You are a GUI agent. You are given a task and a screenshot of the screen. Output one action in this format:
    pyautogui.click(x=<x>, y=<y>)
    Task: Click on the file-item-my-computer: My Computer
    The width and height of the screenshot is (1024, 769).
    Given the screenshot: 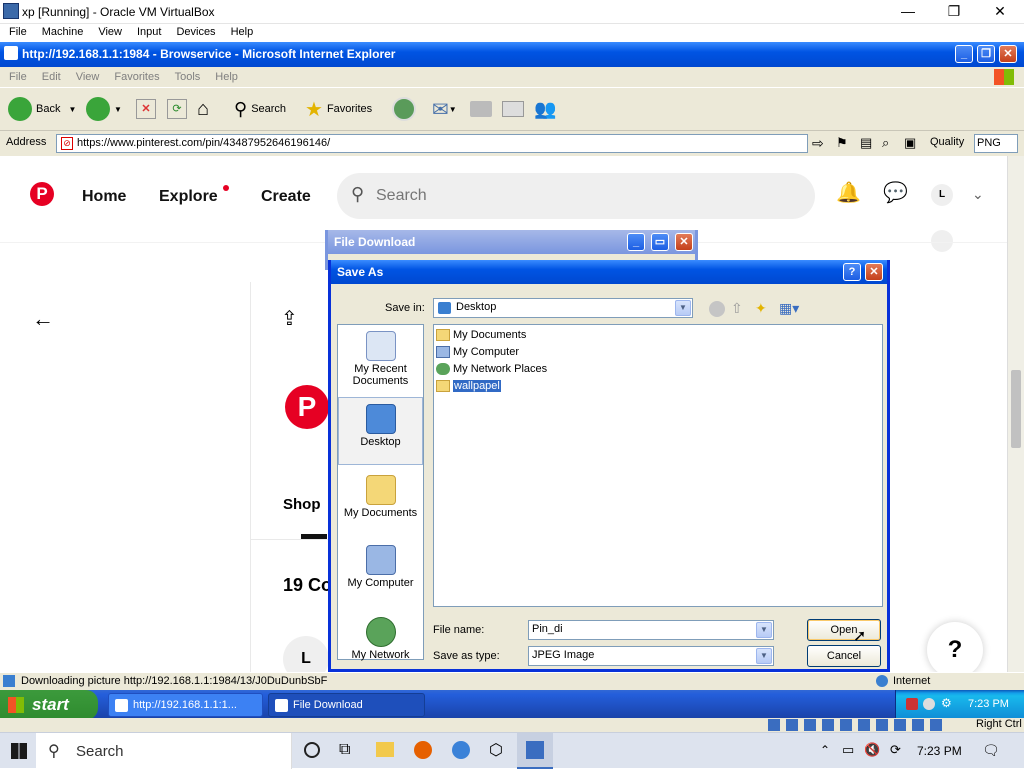 What is the action you would take?
    pyautogui.click(x=477, y=352)
    